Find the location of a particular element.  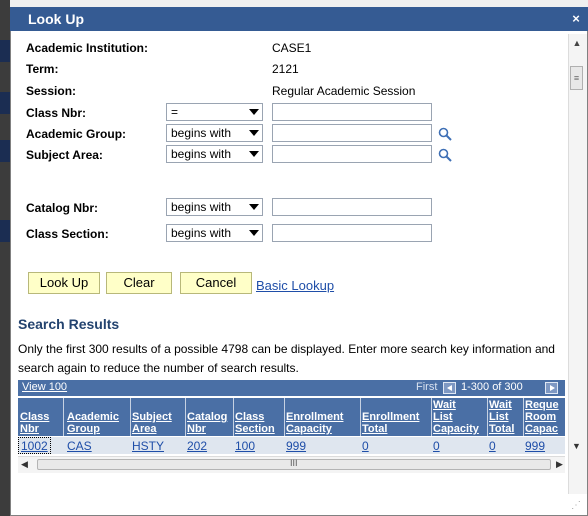

dialog-title: Look Up is located at coordinates (56, 19).